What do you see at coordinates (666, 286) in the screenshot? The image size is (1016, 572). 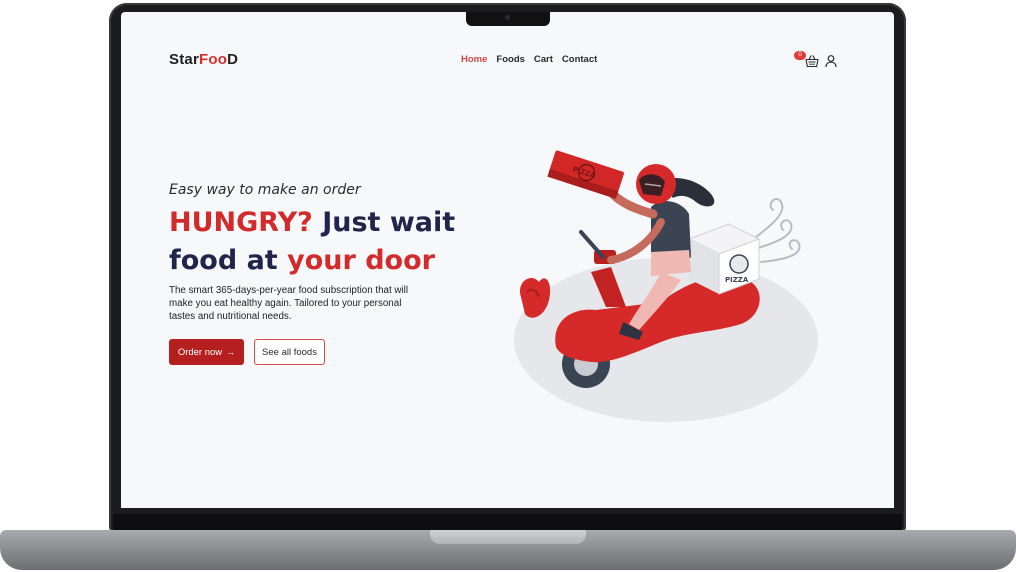 I see `delivery-scooter-illustration: PIZZA PIZZA` at bounding box center [666, 286].